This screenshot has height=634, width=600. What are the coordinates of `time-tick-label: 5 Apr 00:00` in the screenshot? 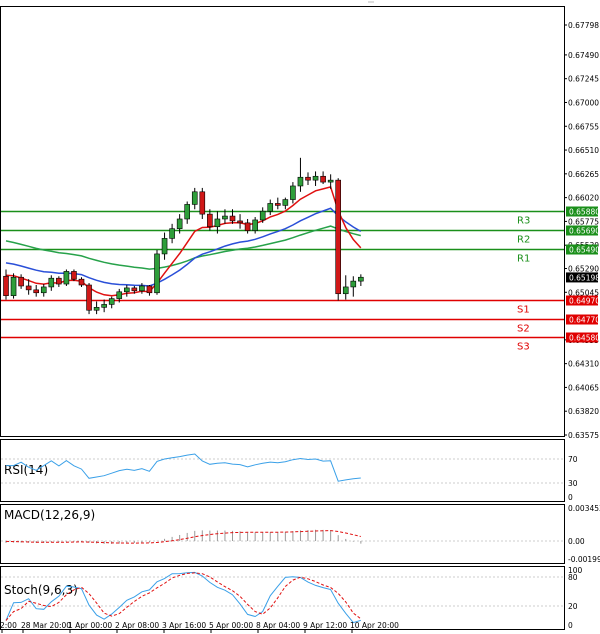 It's located at (231, 625).